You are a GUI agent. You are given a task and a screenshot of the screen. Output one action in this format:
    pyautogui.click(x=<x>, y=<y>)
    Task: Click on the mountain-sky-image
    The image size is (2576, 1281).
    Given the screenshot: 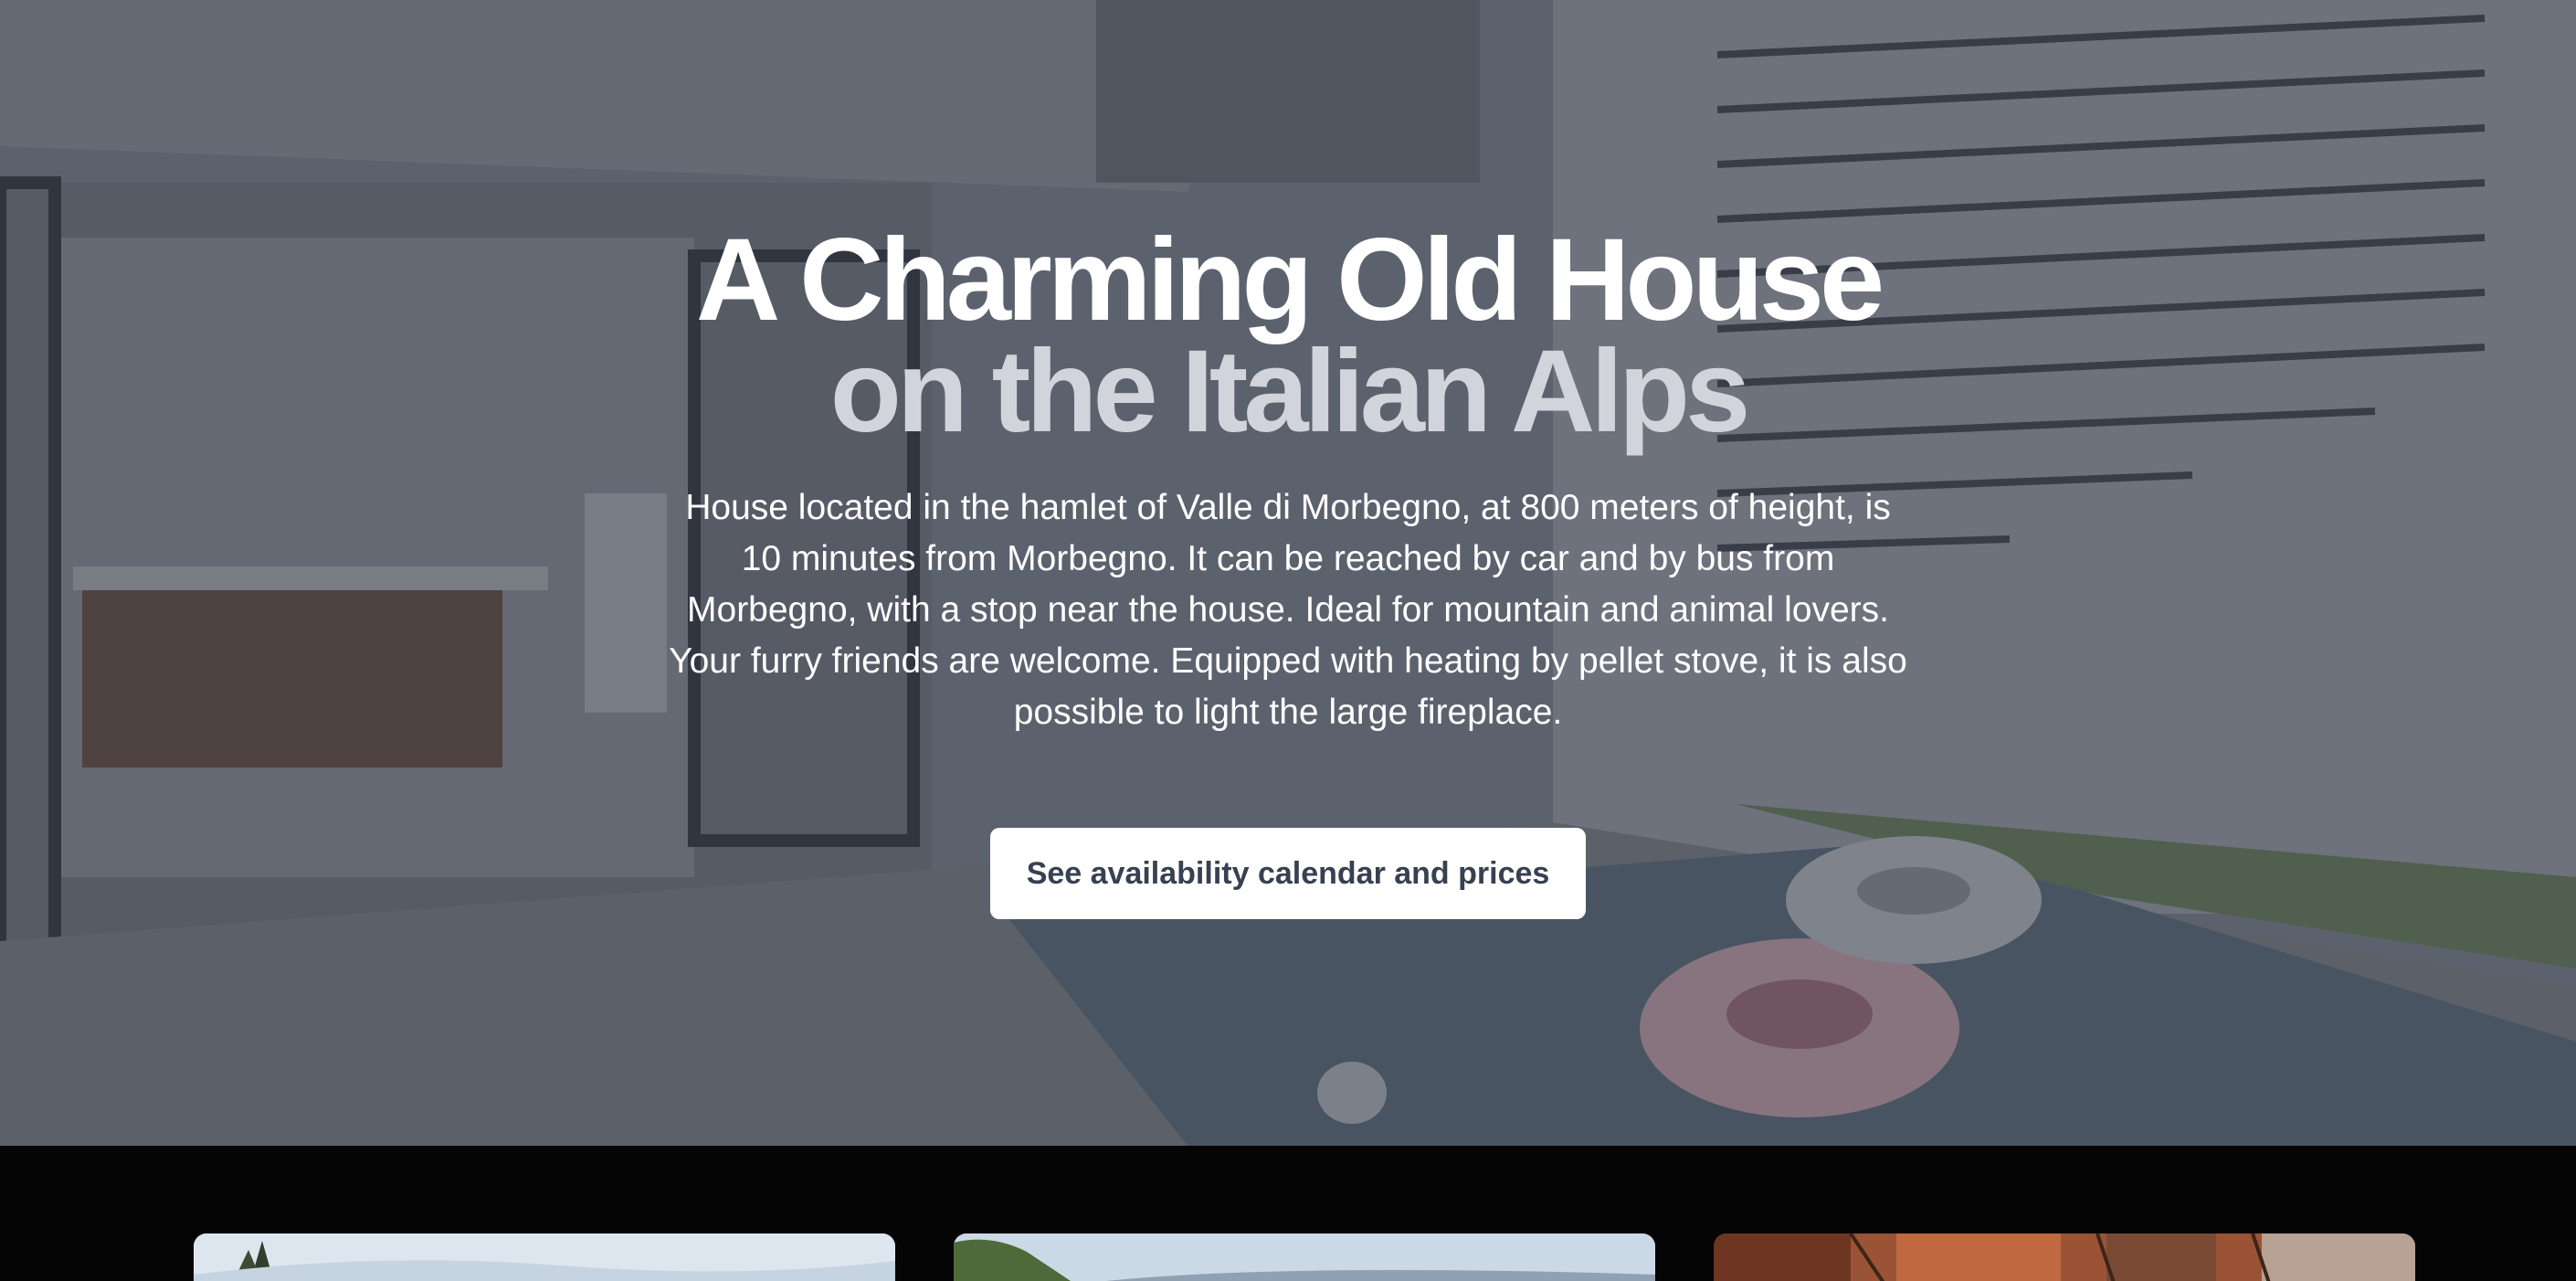 What is the action you would take?
    pyautogui.click(x=544, y=1257)
    